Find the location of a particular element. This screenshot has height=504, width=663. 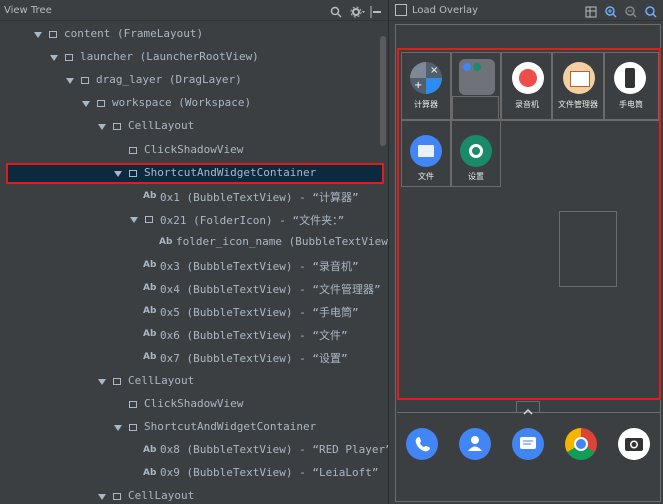

tree-row: 0x21 (FolderIcon) - “文件夹：” is located at coordinates (194, 219).